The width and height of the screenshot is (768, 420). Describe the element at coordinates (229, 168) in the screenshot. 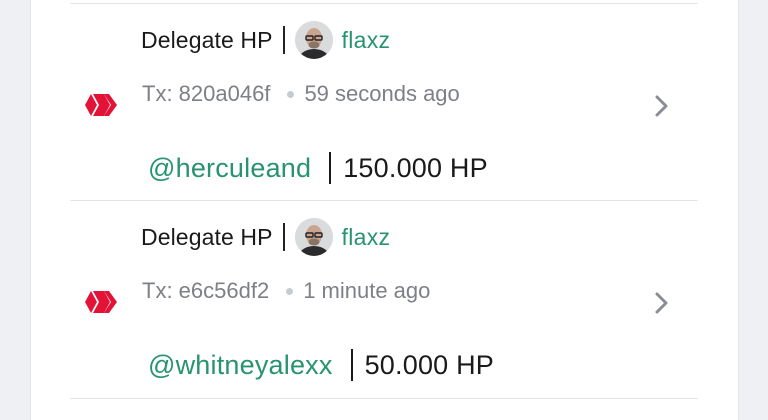

I see `delegatee-link: @herculeand` at that location.